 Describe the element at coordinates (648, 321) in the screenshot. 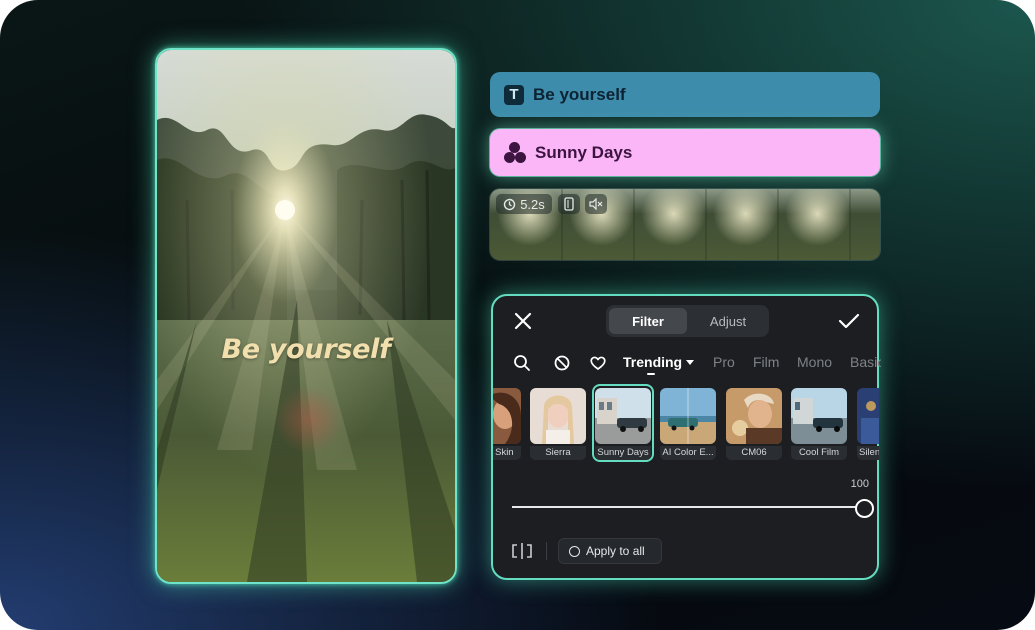

I see `tab-filter: Filter` at that location.